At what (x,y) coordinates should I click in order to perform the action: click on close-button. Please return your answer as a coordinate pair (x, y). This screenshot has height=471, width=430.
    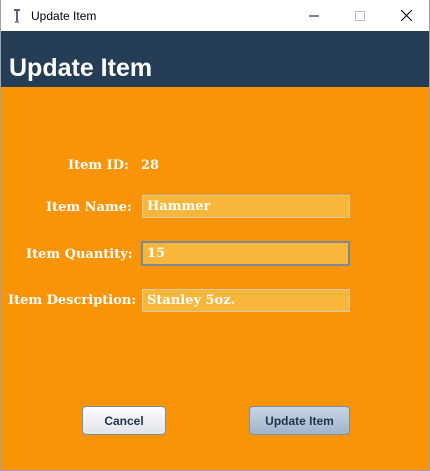
    Looking at the image, I should click on (406, 15).